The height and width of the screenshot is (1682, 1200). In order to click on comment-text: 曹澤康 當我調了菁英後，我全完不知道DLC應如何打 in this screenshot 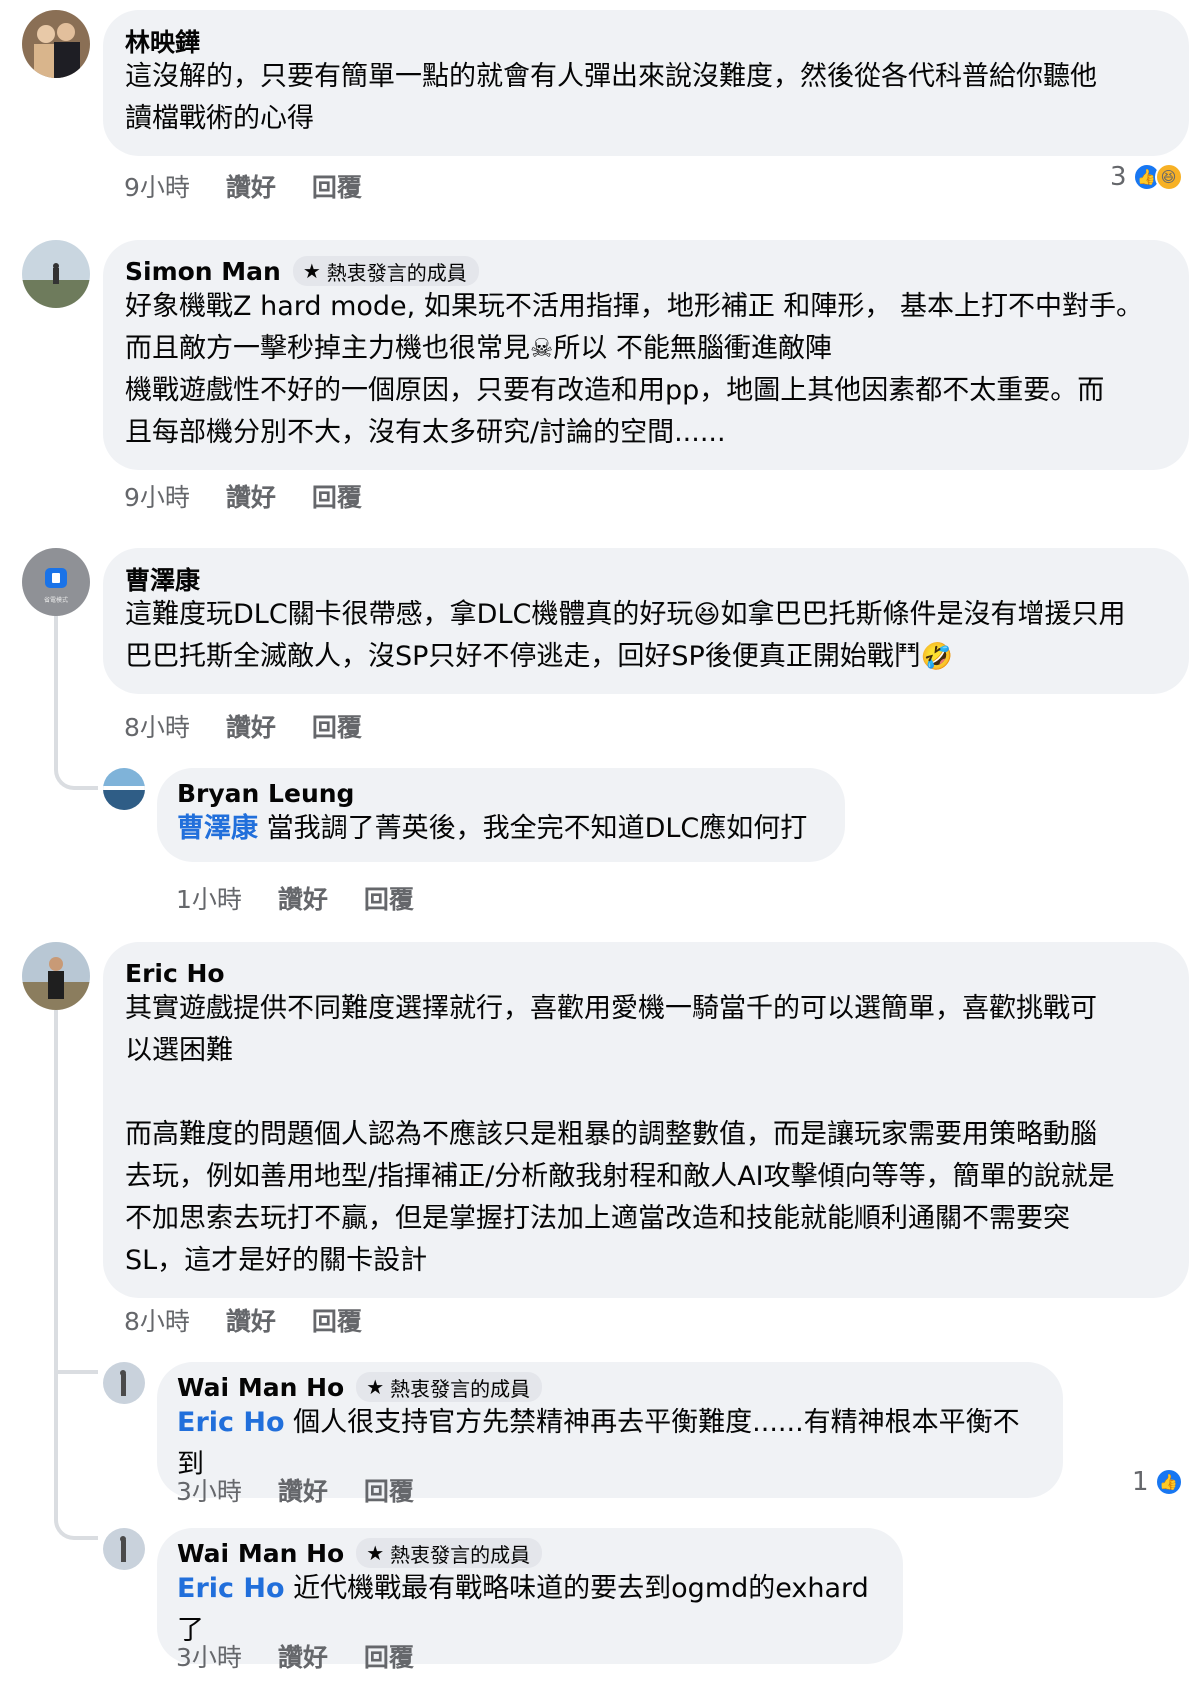, I will do `click(500, 829)`.